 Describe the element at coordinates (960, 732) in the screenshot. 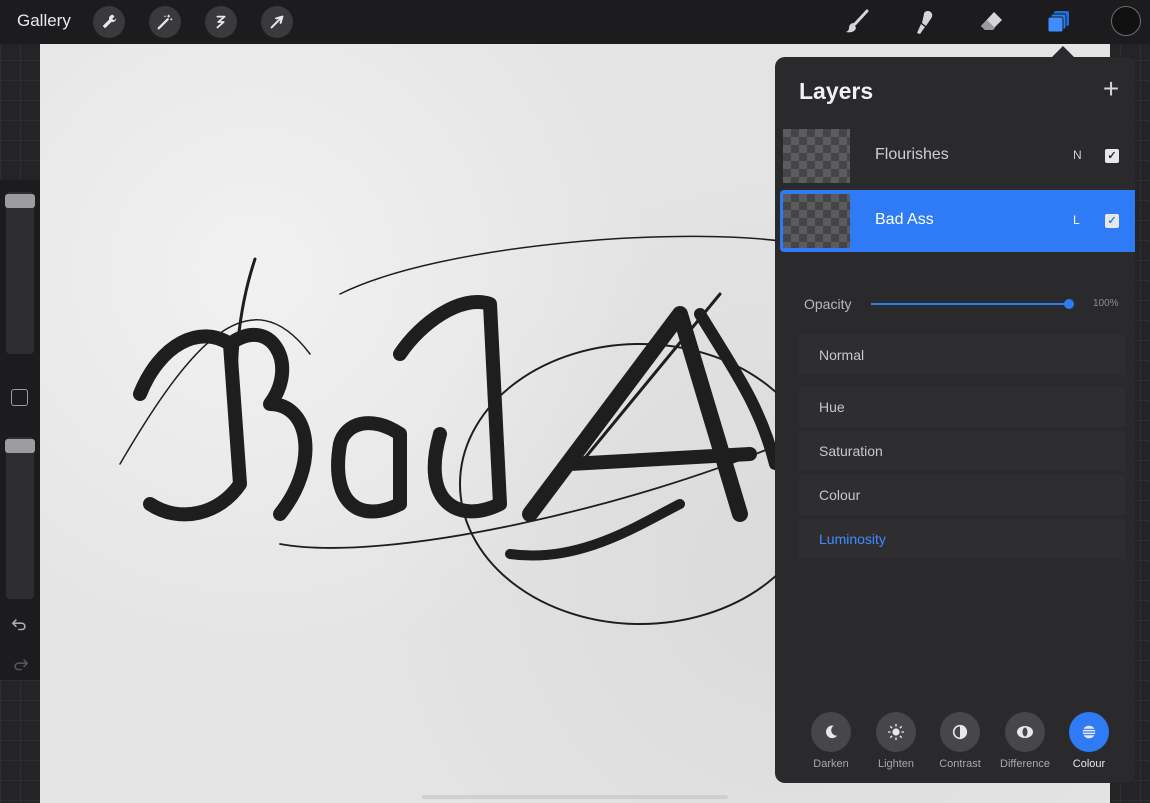

I see `contrast-icon` at that location.